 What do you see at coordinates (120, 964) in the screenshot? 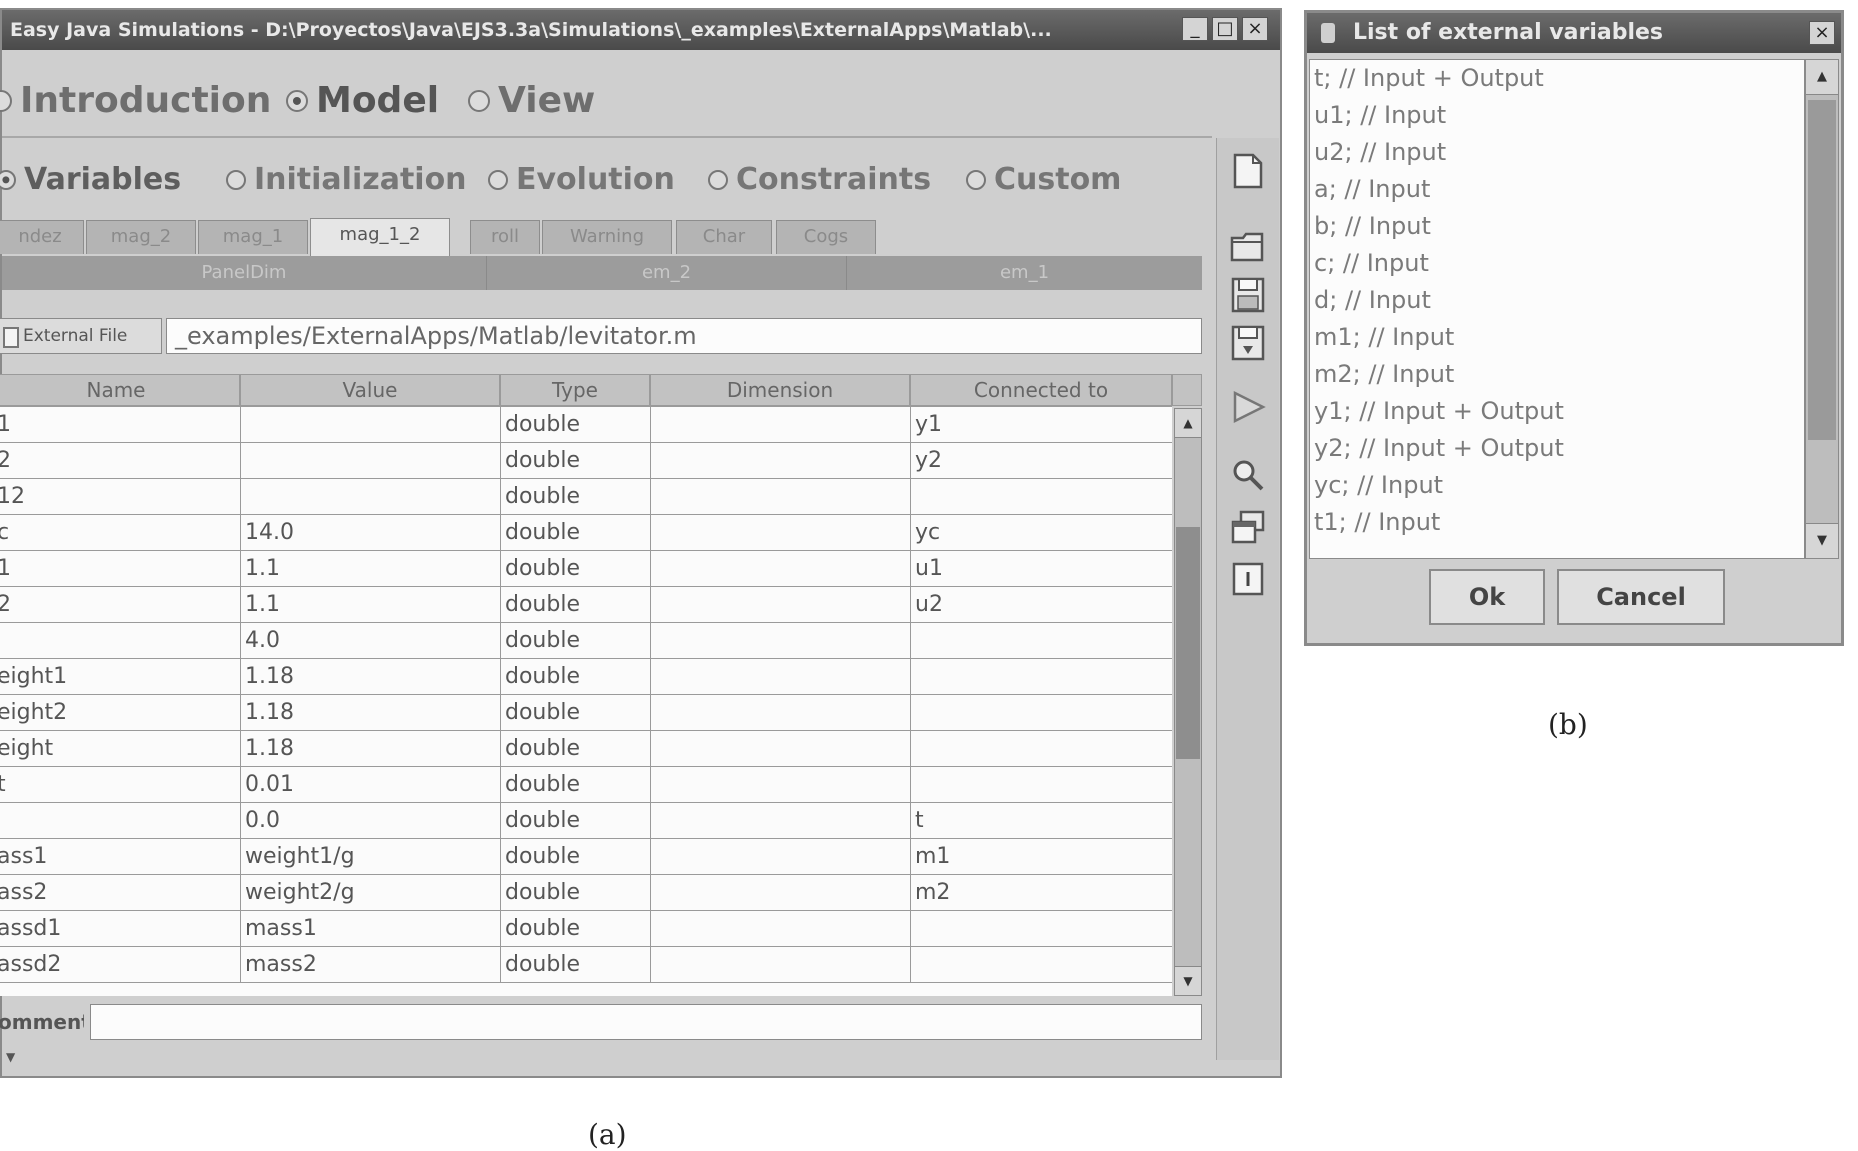
I see `table-cell: assd2` at bounding box center [120, 964].